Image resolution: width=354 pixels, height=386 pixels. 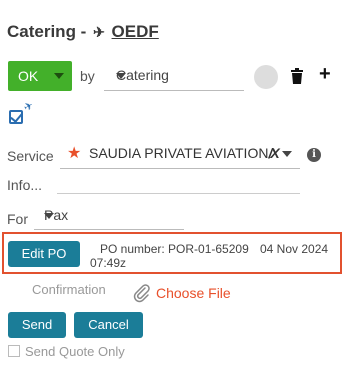 What do you see at coordinates (184, 153) in the screenshot?
I see `service-value: SAUDIA PRIVATE AVIATION/X` at bounding box center [184, 153].